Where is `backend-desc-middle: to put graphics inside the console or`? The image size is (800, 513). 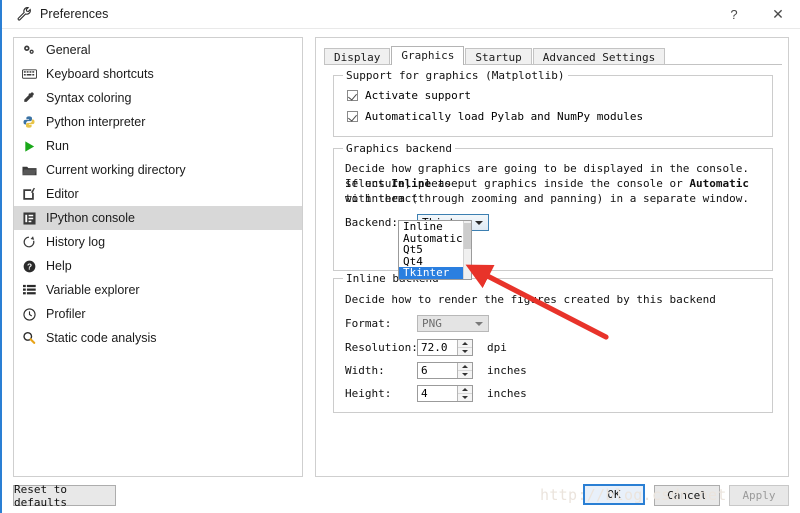
backend-desc-middle: to put graphics inside the console or is located at coordinates (560, 183).